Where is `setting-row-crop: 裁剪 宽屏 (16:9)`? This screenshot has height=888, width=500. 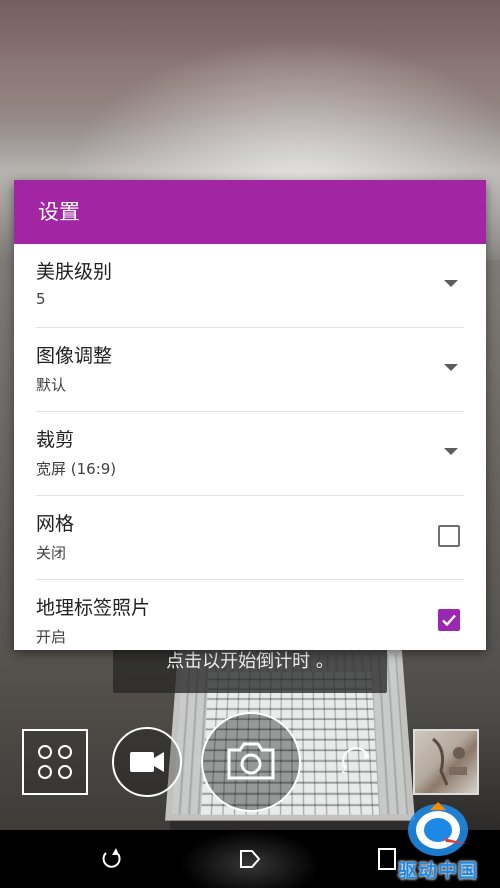
setting-row-crop: 裁剪 宽屏 (16:9) is located at coordinates (250, 454).